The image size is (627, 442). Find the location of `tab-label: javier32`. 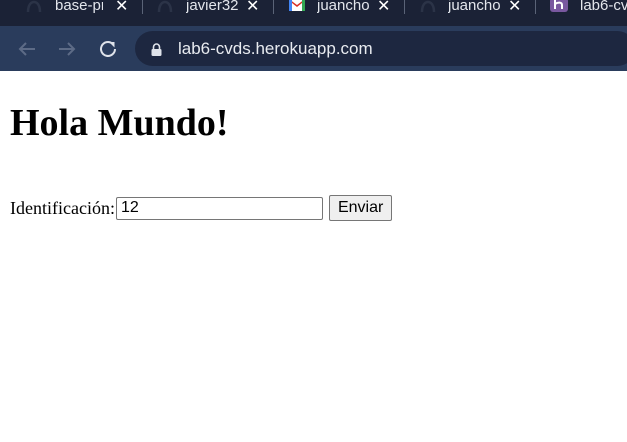

tab-label: javier32 is located at coordinates (212, 7).